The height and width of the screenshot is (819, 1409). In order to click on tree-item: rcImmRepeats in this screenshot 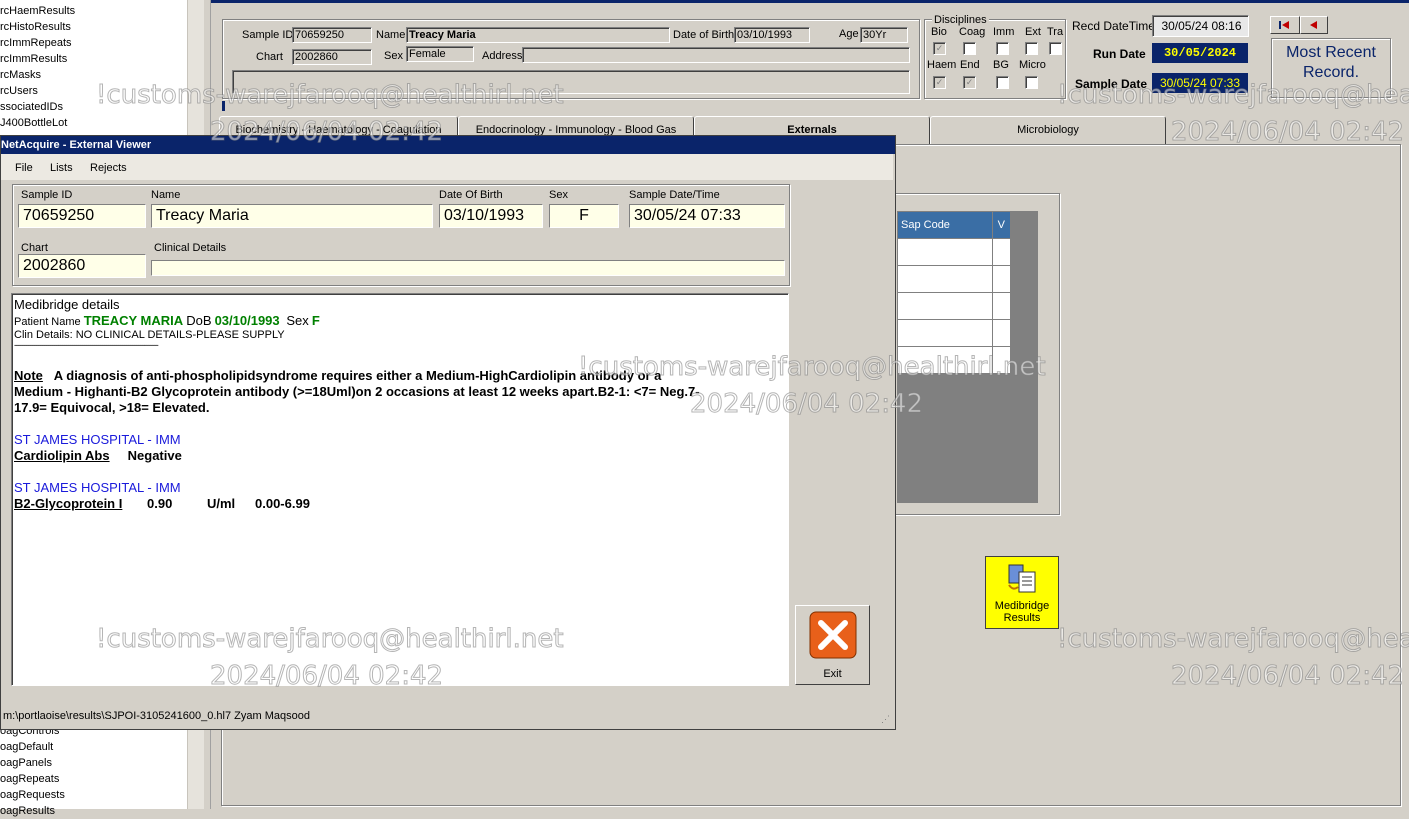, I will do `click(36, 43)`.